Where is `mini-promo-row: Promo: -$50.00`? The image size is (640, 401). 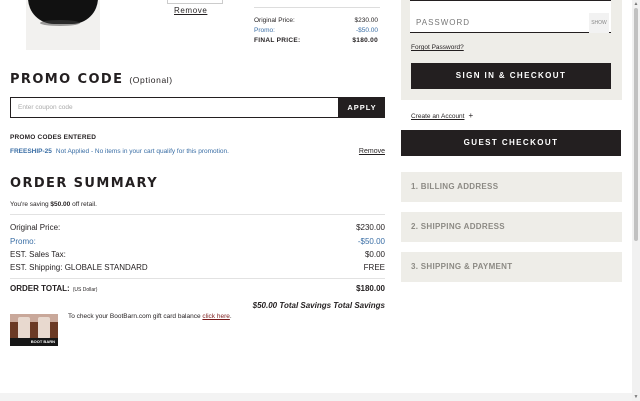
mini-promo-row: Promo: -$50.00 is located at coordinates (316, 30).